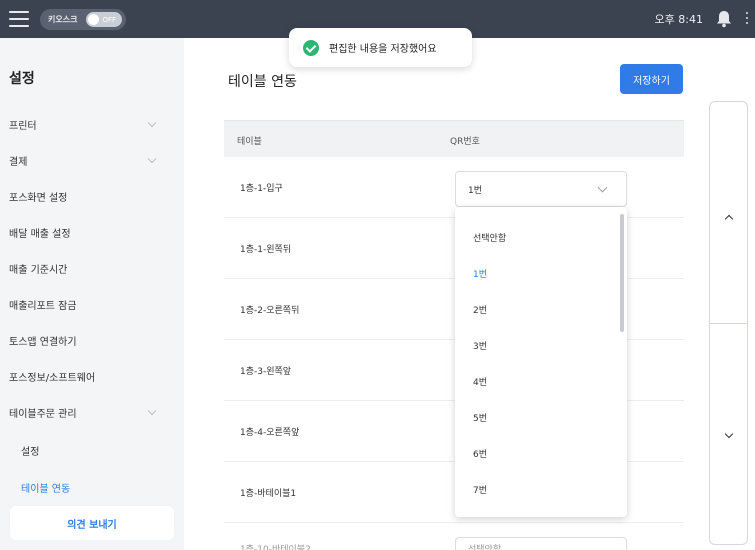  What do you see at coordinates (19, 19) in the screenshot?
I see `menu-icon` at bounding box center [19, 19].